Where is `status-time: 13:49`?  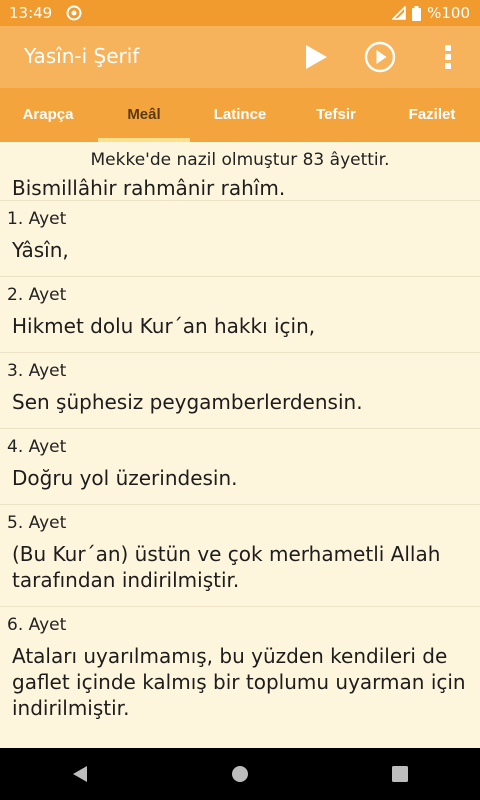
status-time: 13:49 is located at coordinates (31, 13).